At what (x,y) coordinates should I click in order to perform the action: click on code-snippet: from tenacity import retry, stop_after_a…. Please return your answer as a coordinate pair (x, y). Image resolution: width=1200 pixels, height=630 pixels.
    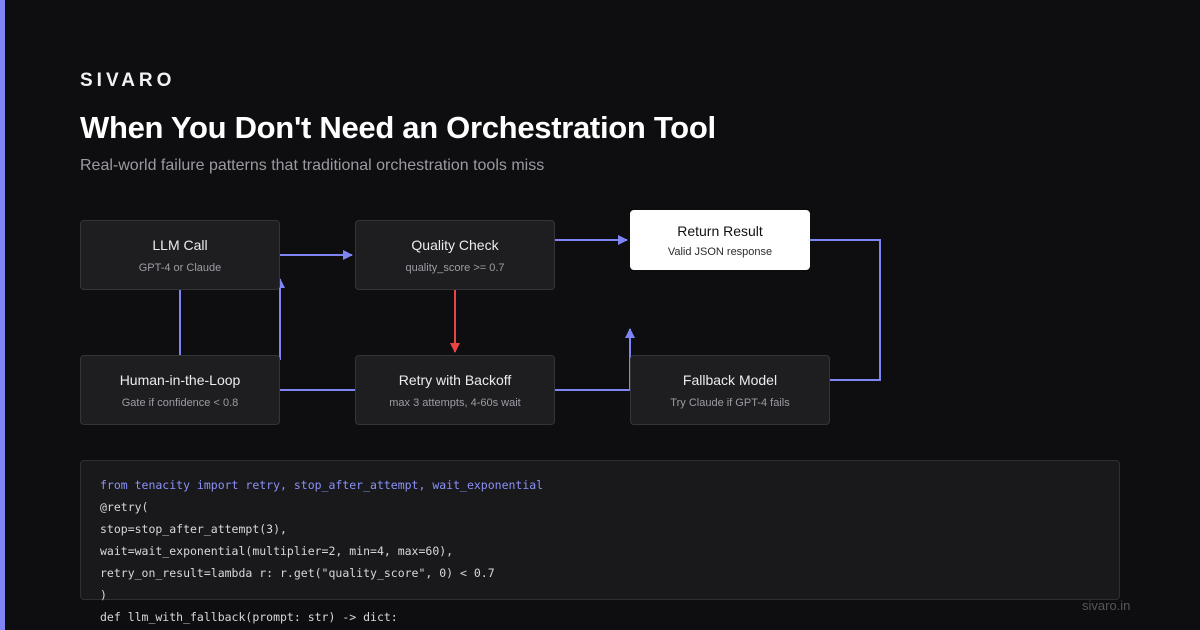
    Looking at the image, I should click on (321, 551).